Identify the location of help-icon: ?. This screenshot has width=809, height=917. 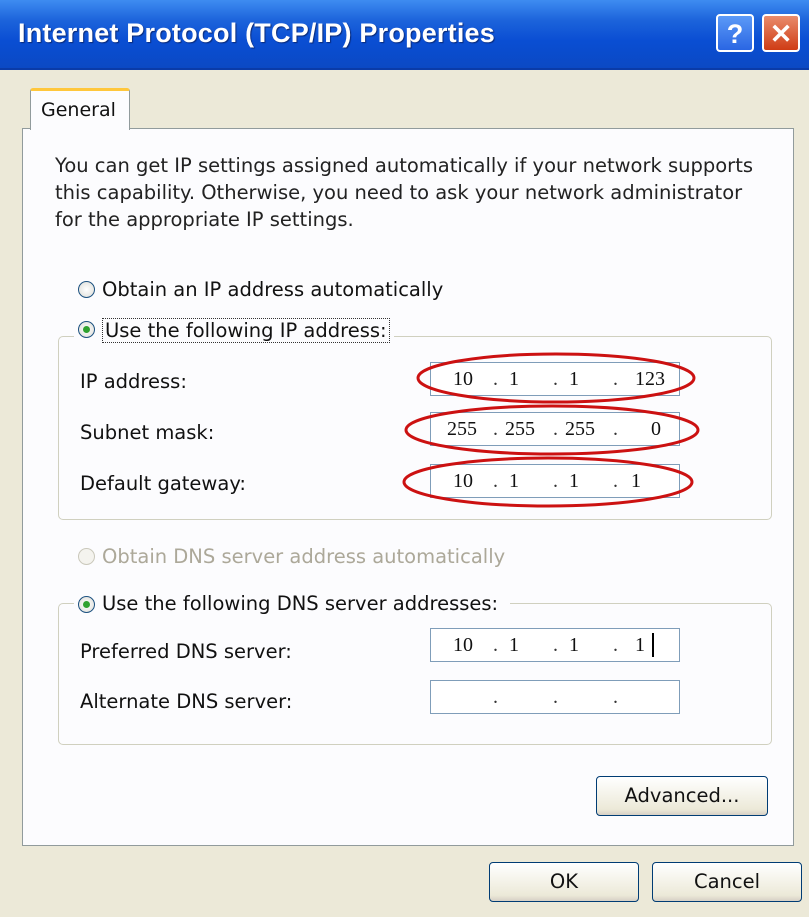
(735, 34).